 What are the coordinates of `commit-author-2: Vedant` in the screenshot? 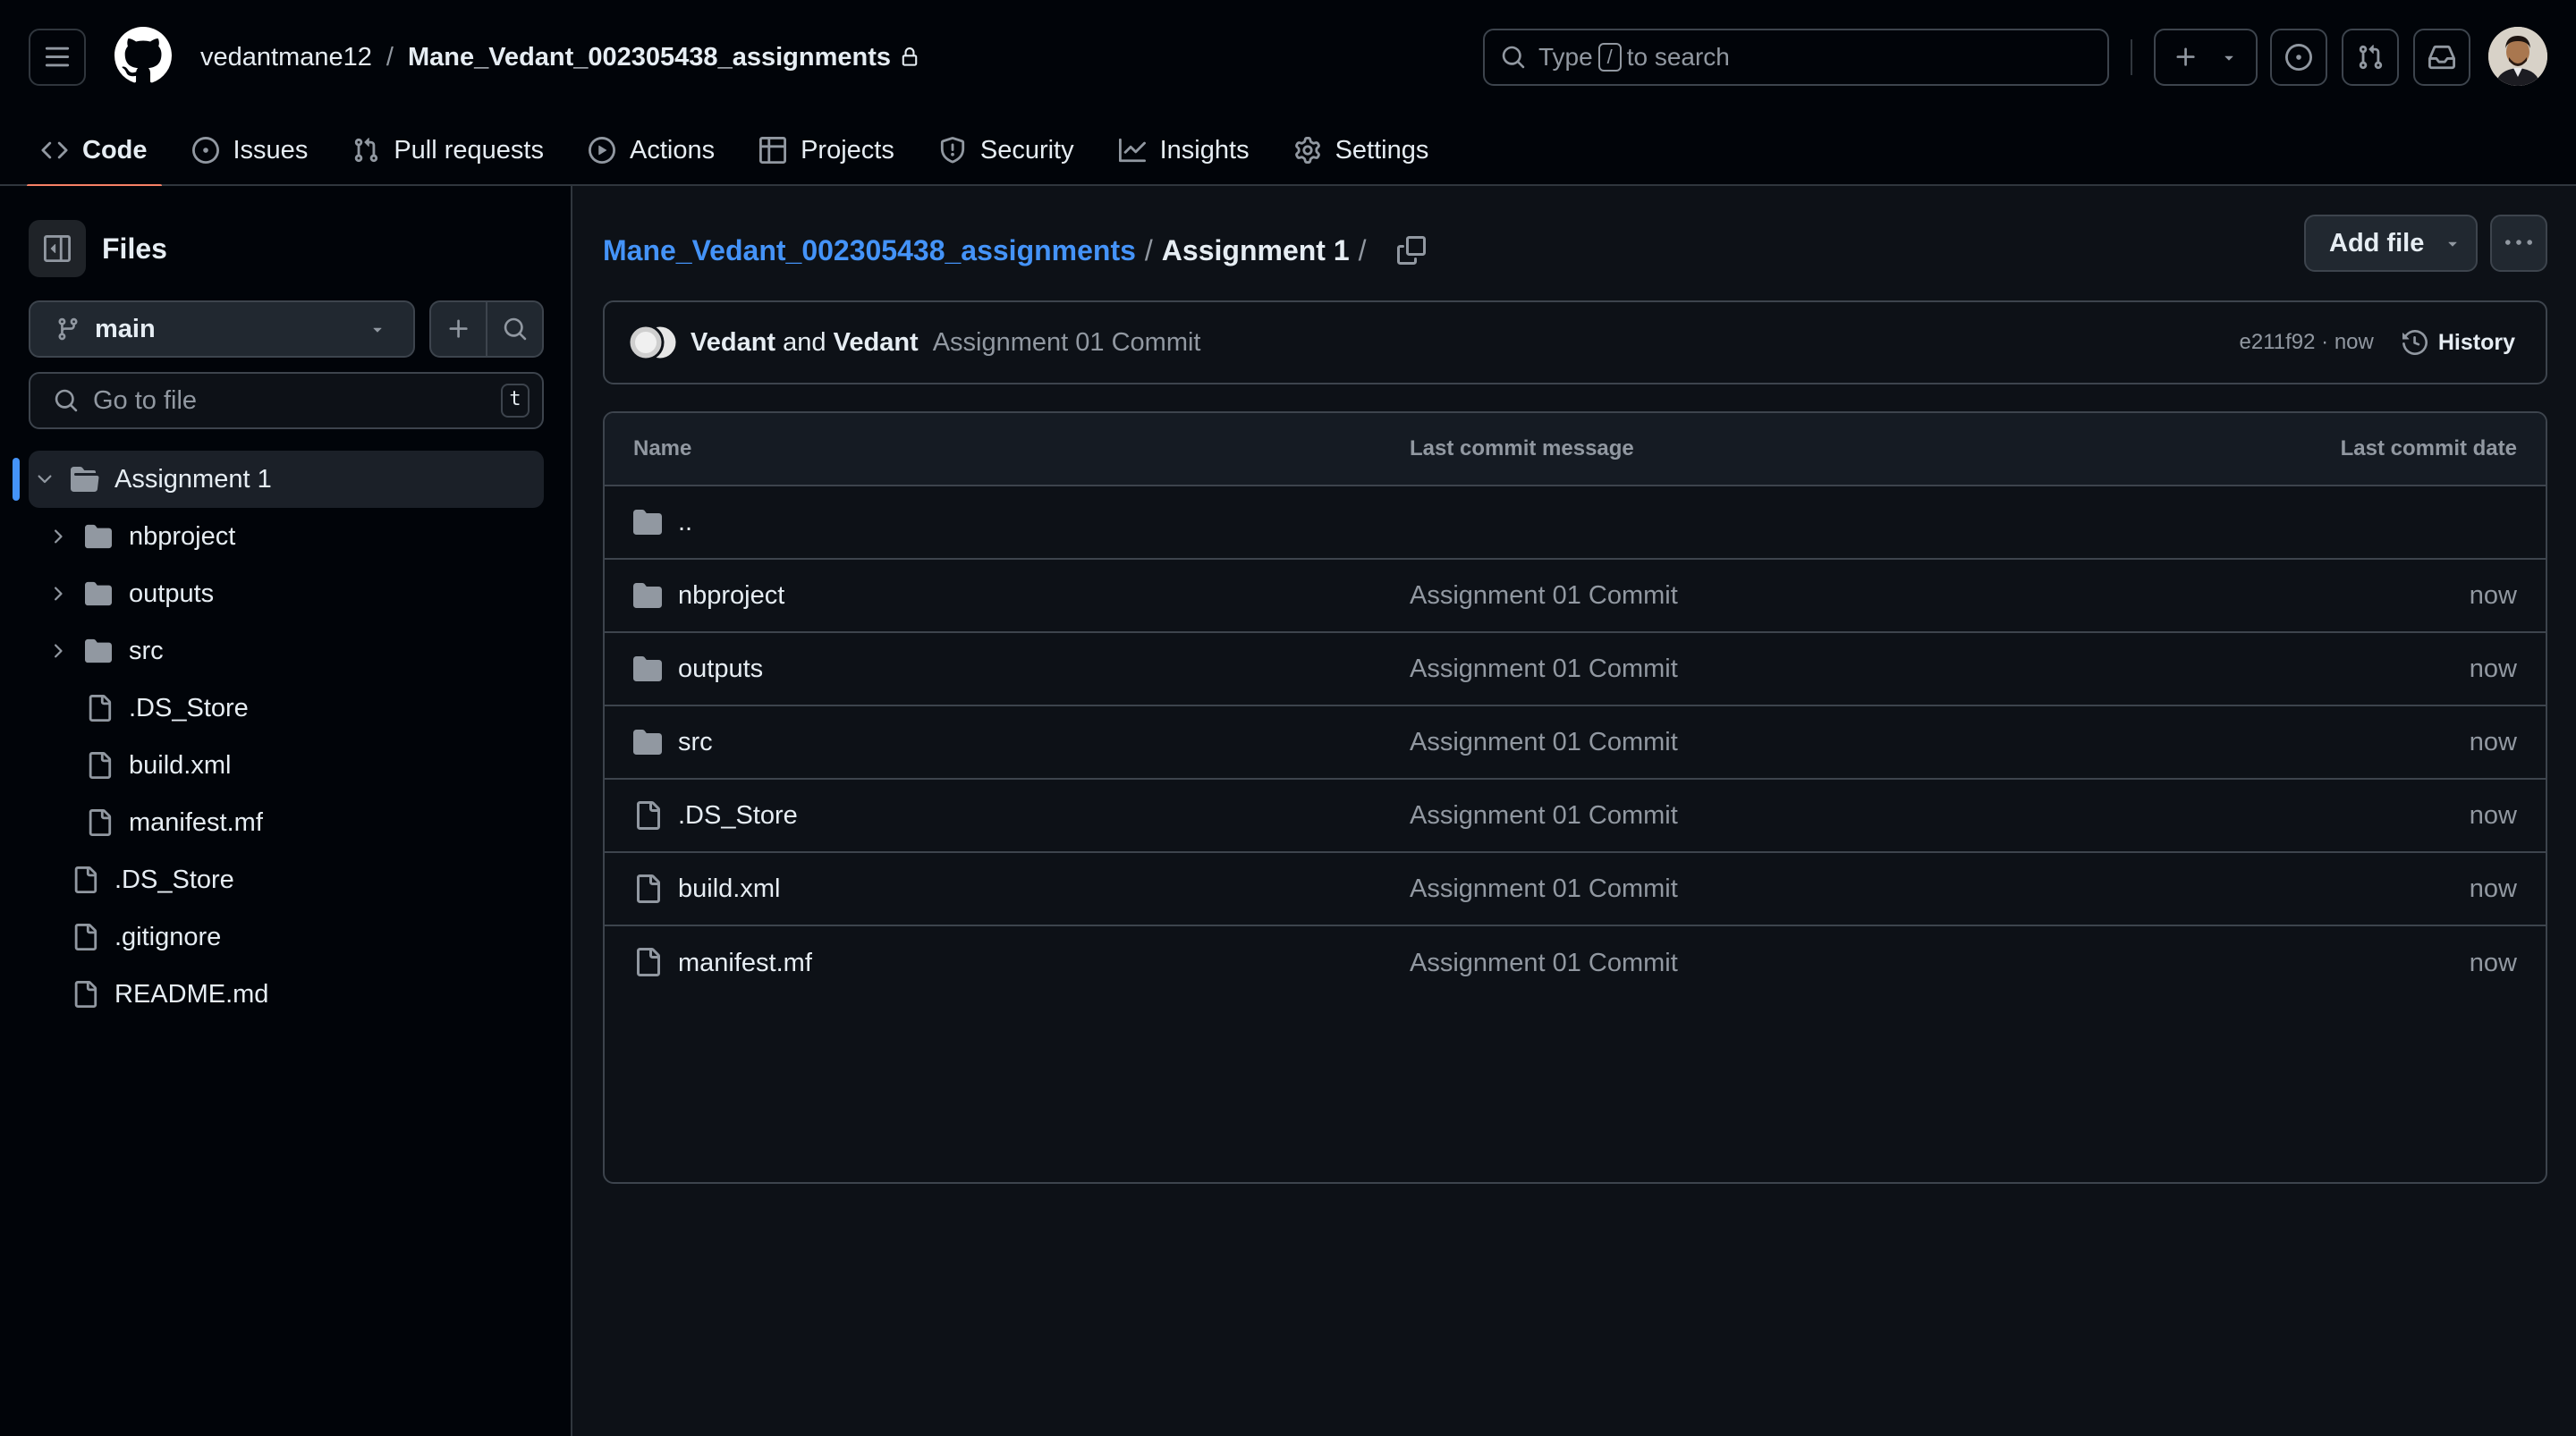 It's located at (876, 342).